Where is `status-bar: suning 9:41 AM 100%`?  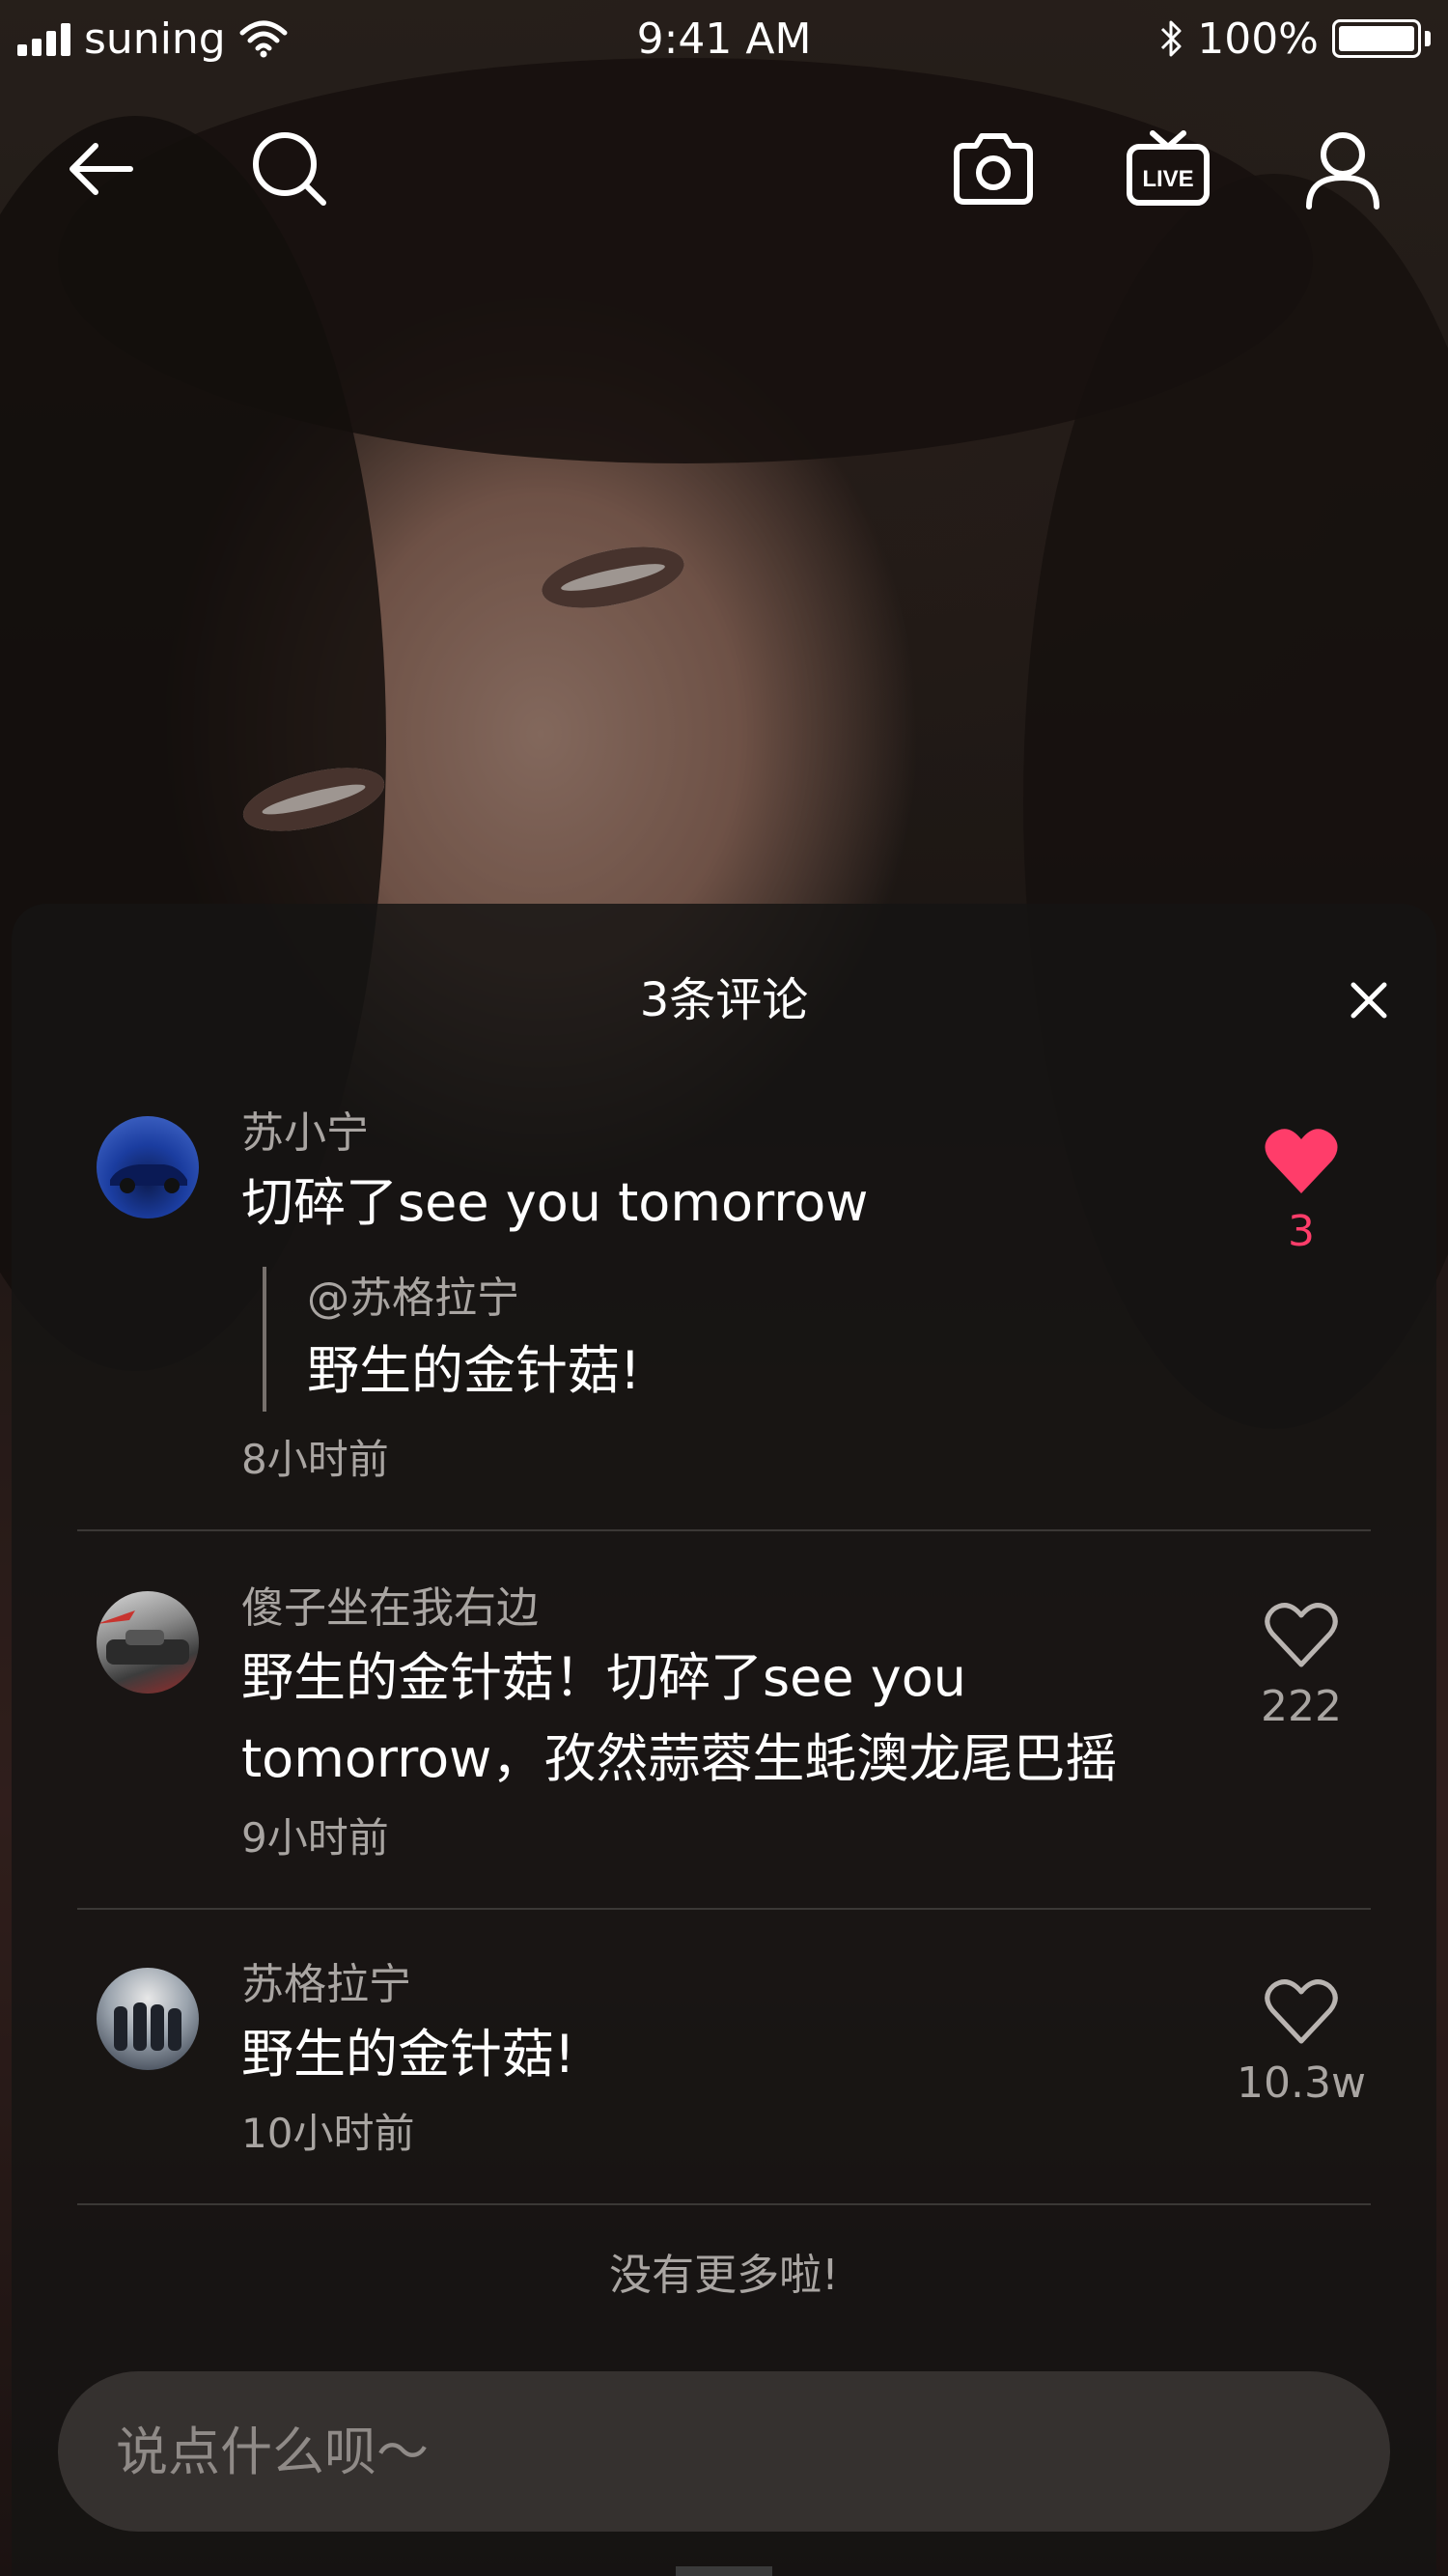
status-bar: suning 9:41 AM 100% is located at coordinates (724, 39).